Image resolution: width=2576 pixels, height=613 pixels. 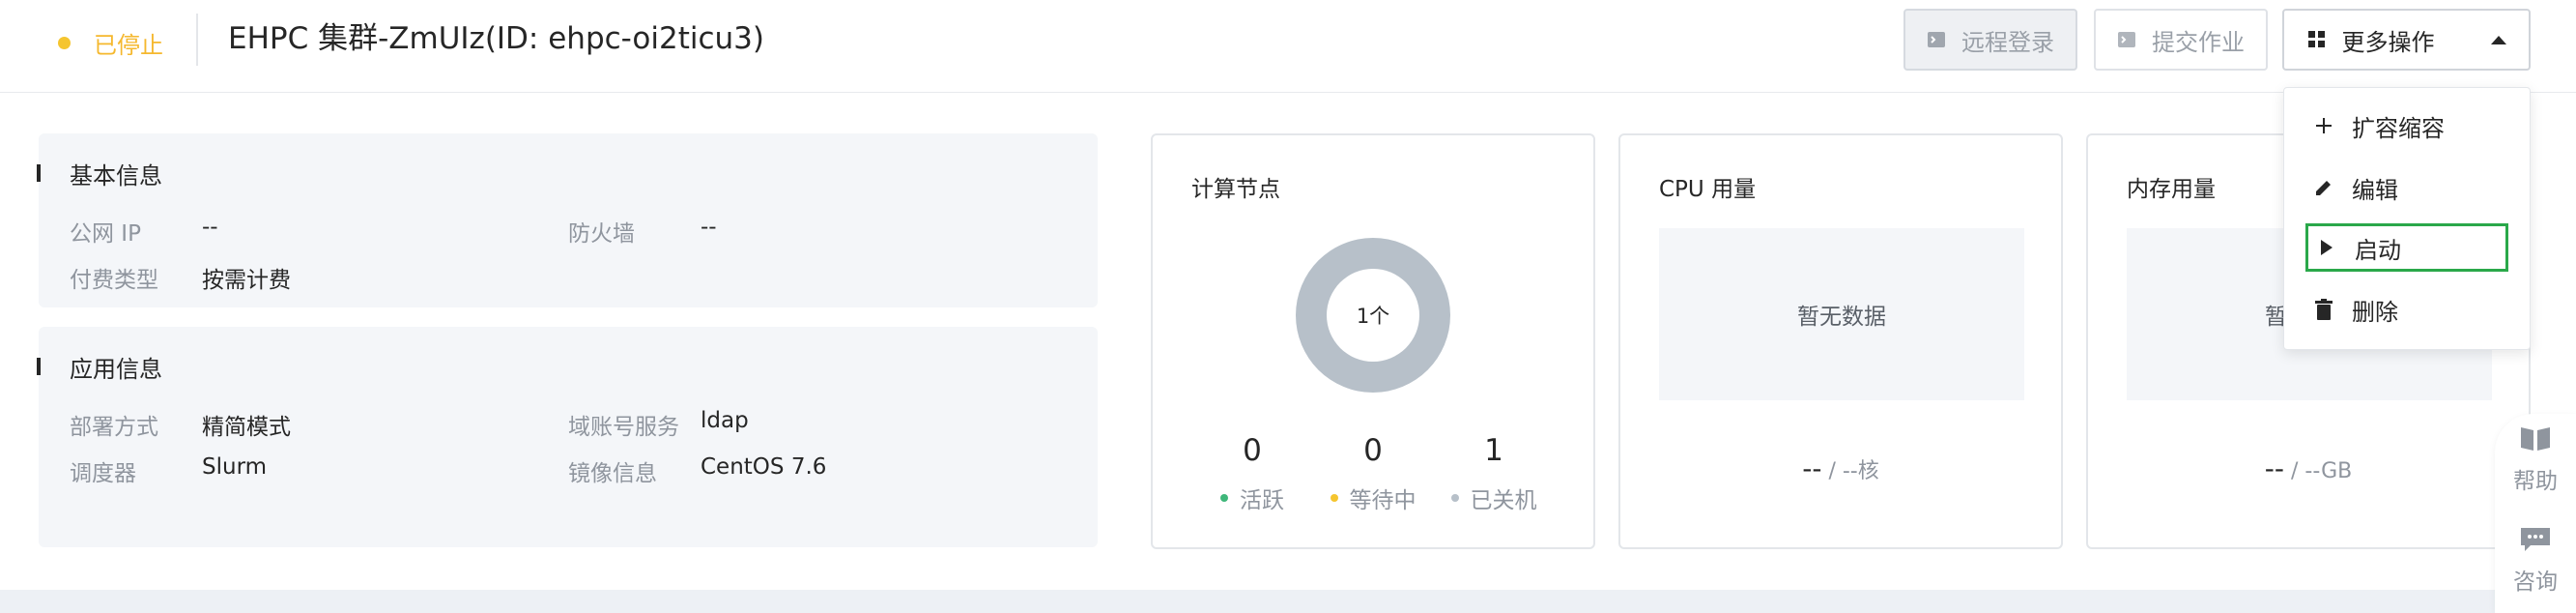 I want to click on help-label: 帮助, so click(x=2535, y=481).